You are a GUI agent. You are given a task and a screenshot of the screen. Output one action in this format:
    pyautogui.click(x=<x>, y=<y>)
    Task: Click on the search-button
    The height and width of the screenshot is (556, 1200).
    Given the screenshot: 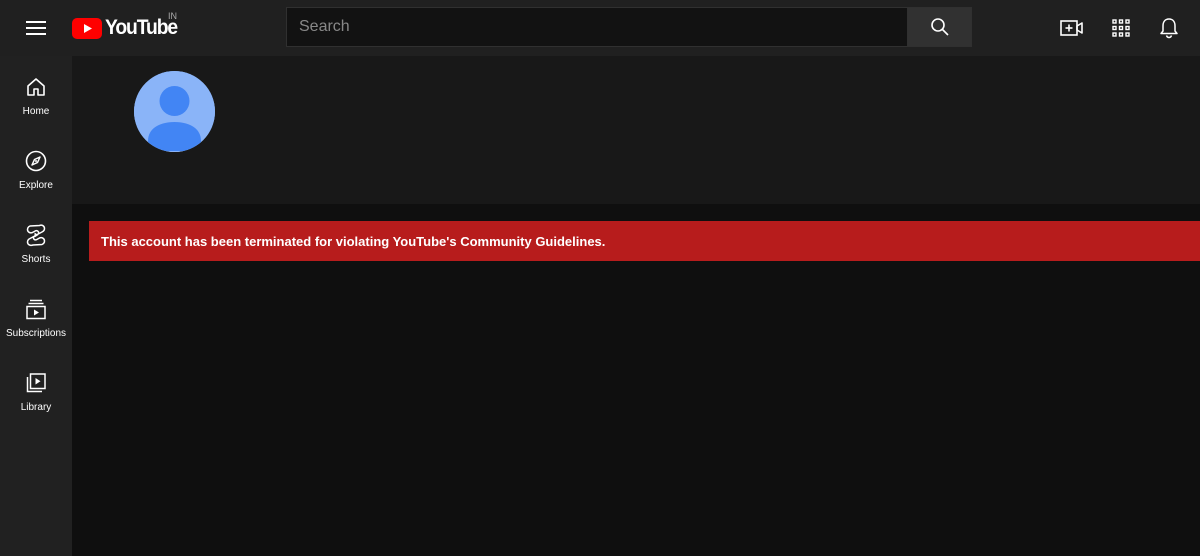 What is the action you would take?
    pyautogui.click(x=939, y=27)
    